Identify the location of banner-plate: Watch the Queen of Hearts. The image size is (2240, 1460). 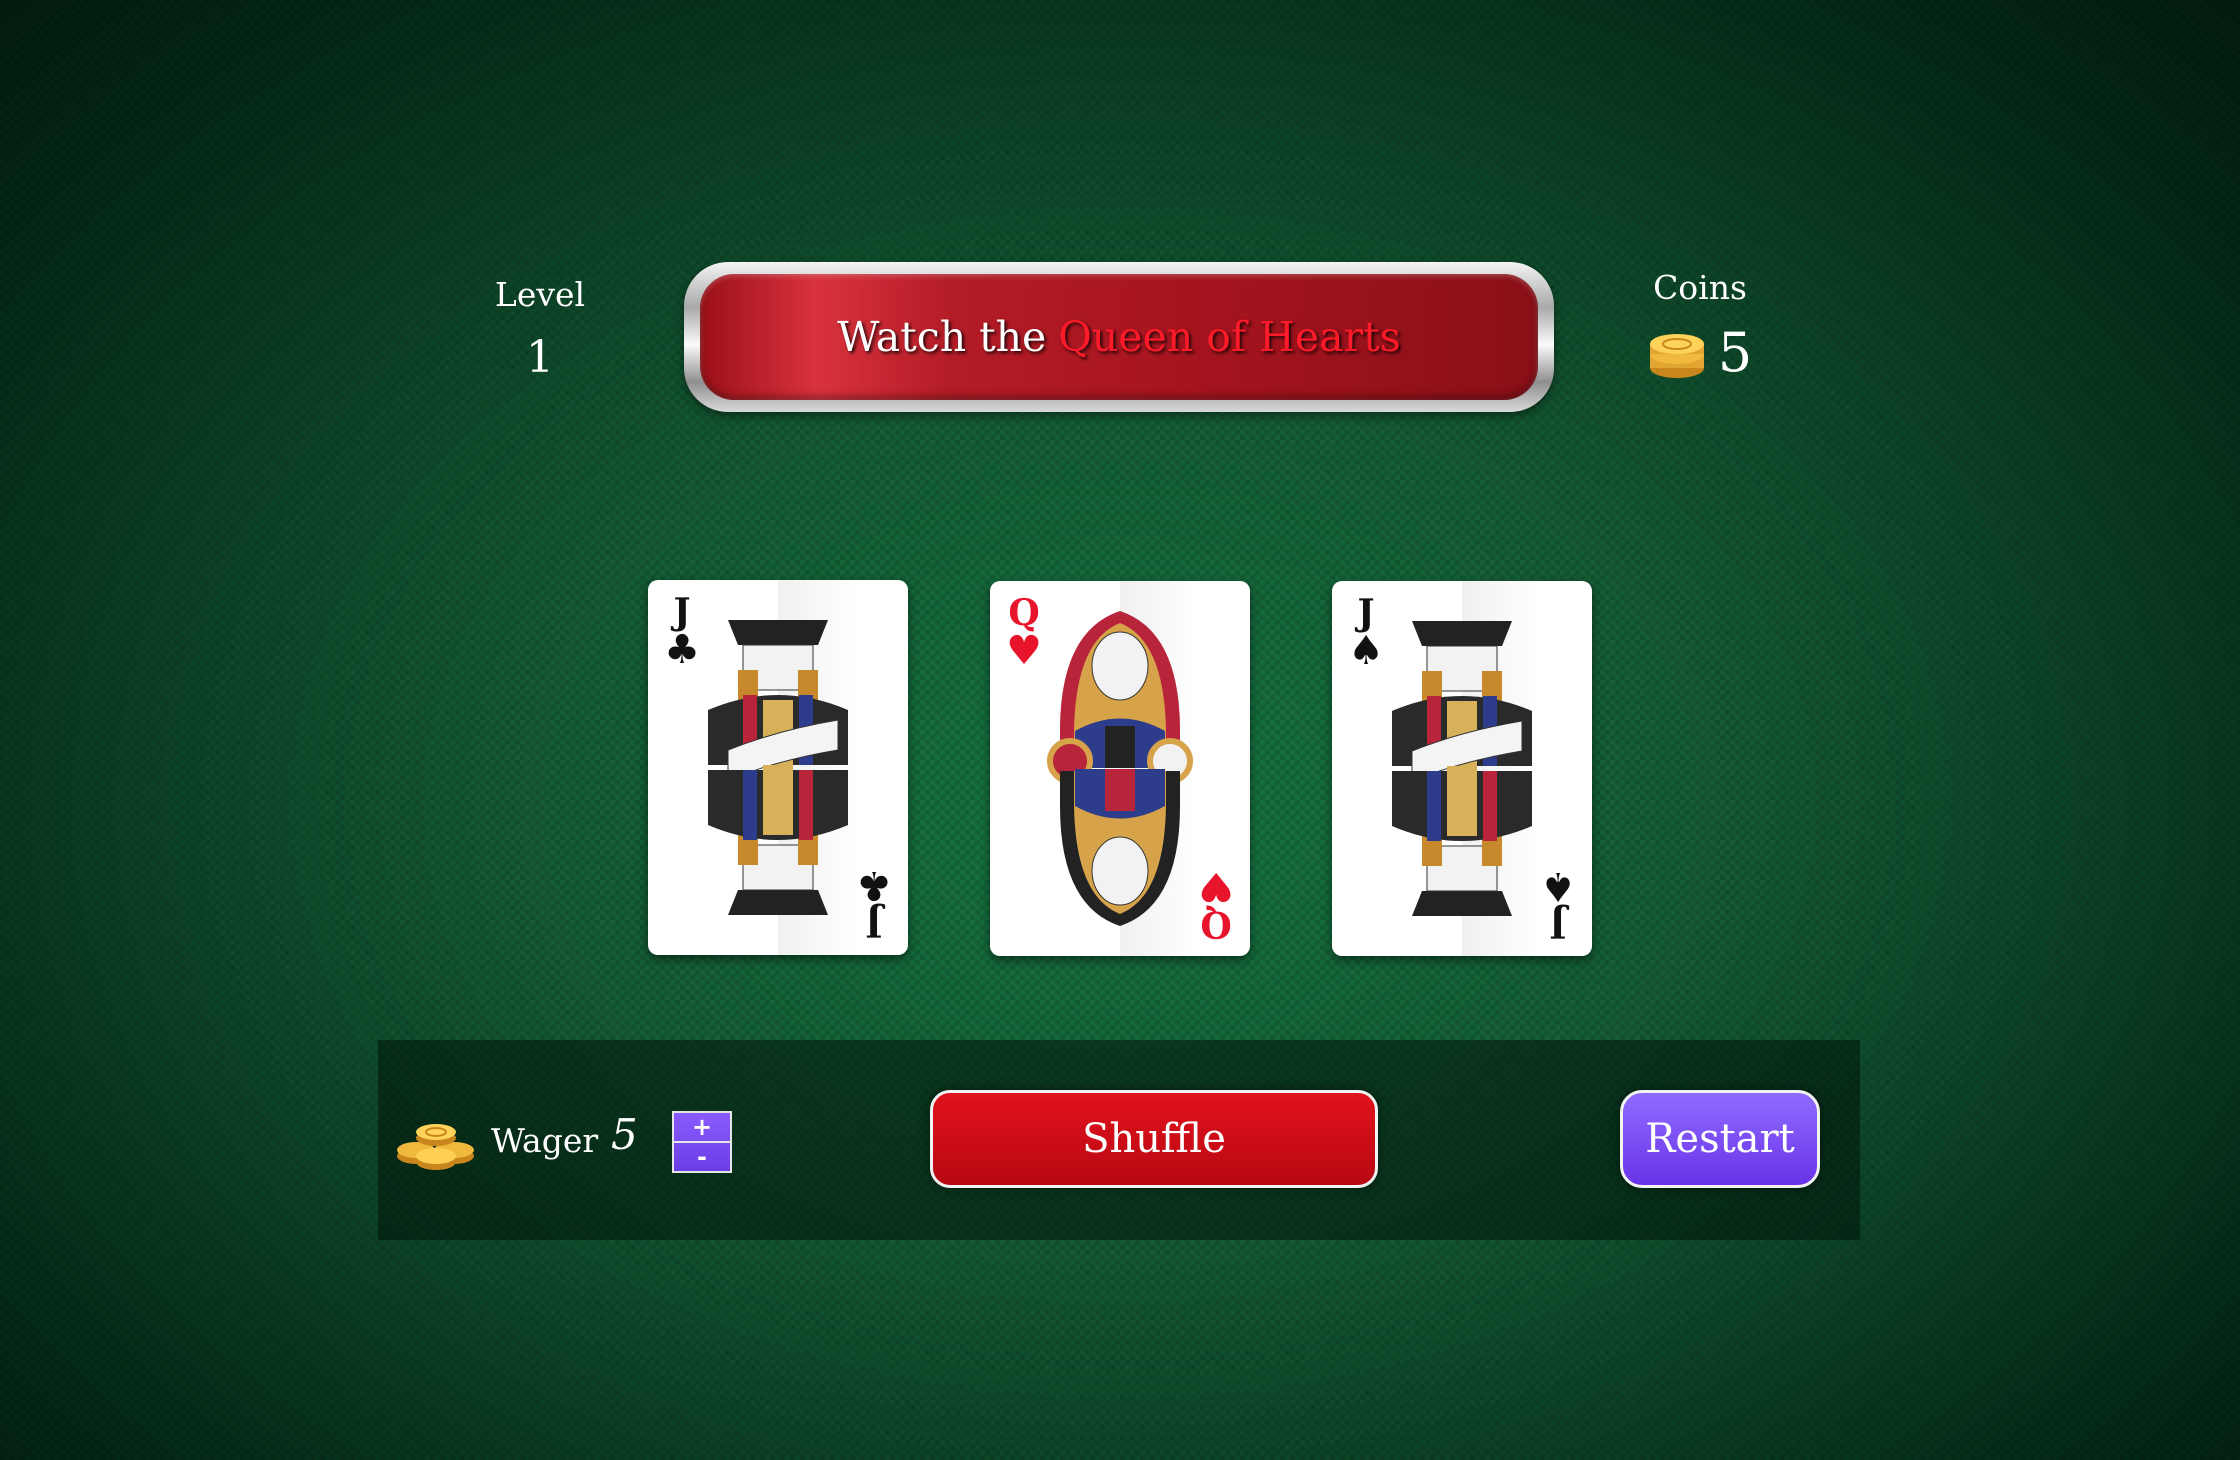
(1119, 337).